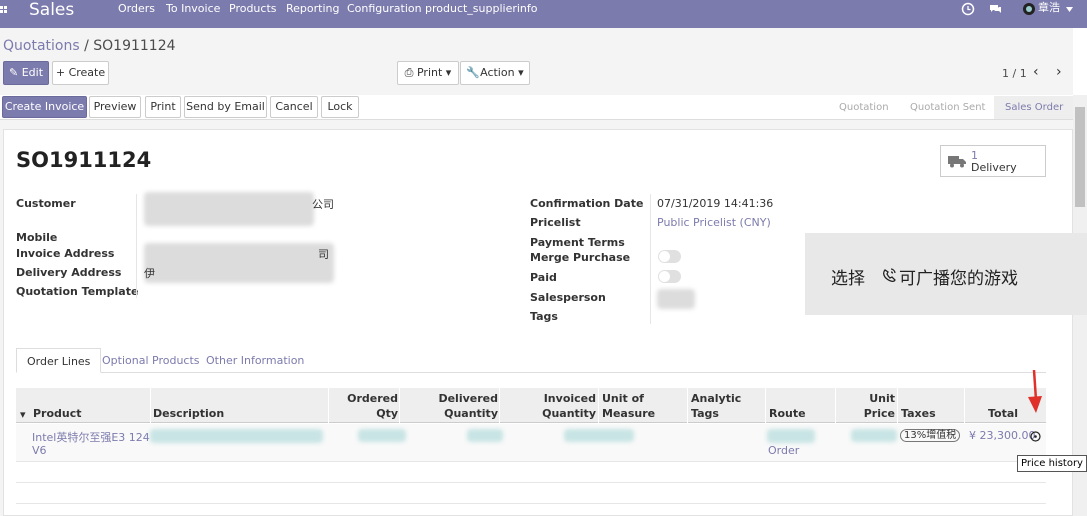 This screenshot has height=516, width=1087. I want to click on col-analytic-tags: Analytic Tags, so click(716, 406).